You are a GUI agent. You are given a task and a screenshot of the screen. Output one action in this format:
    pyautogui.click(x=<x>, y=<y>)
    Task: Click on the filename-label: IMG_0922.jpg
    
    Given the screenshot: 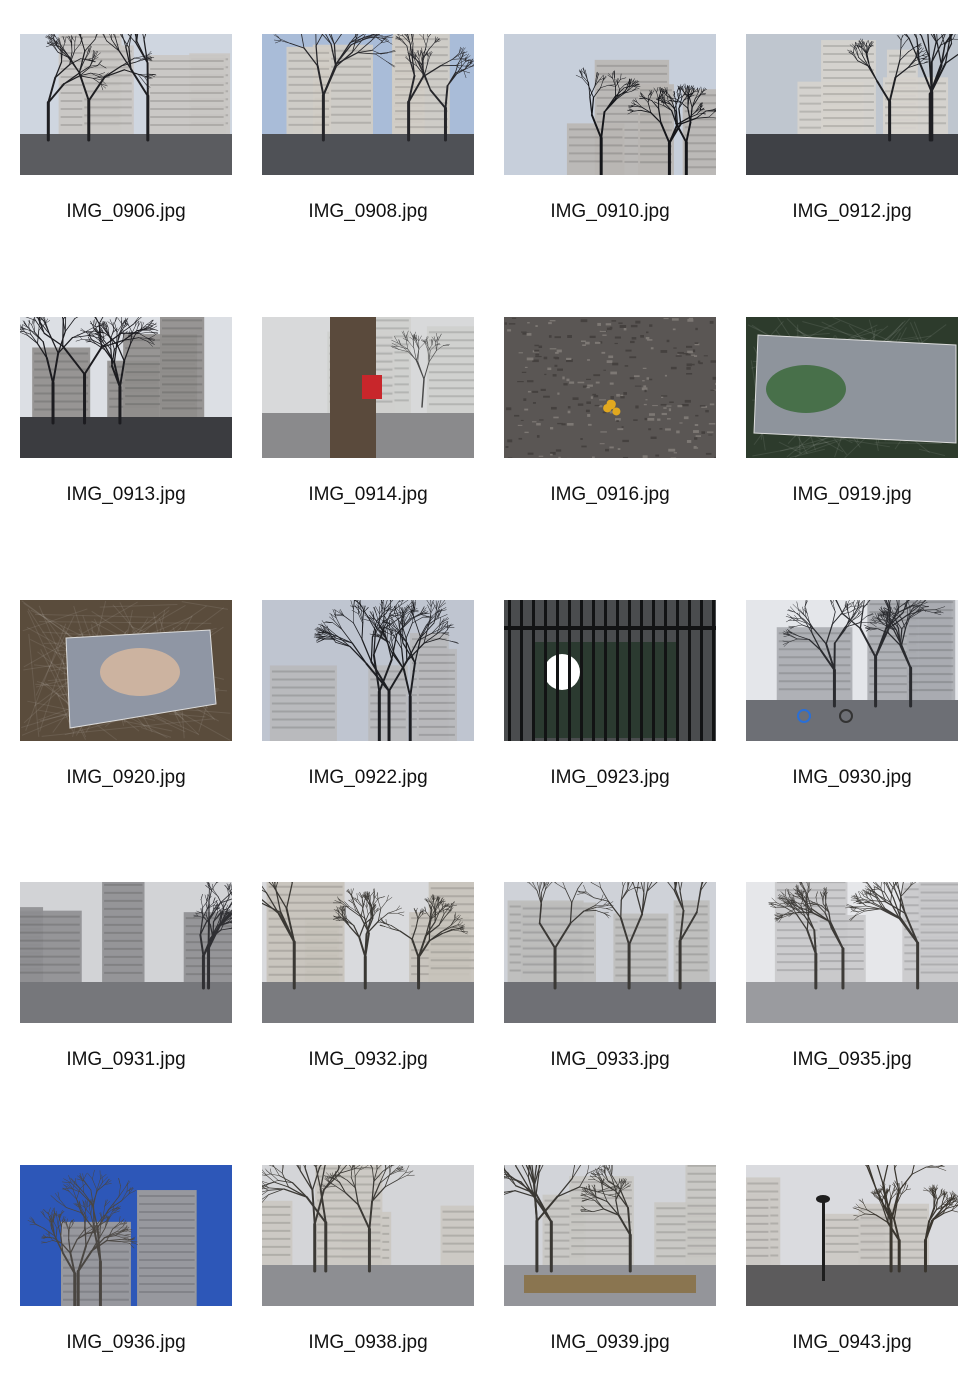 What is the action you would take?
    pyautogui.click(x=368, y=777)
    